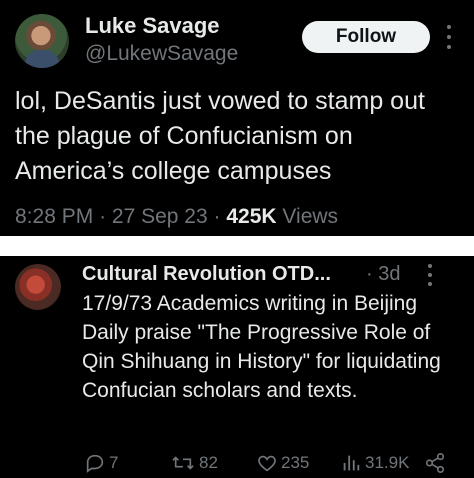  I want to click on views-button: 31.9K, so click(374, 463).